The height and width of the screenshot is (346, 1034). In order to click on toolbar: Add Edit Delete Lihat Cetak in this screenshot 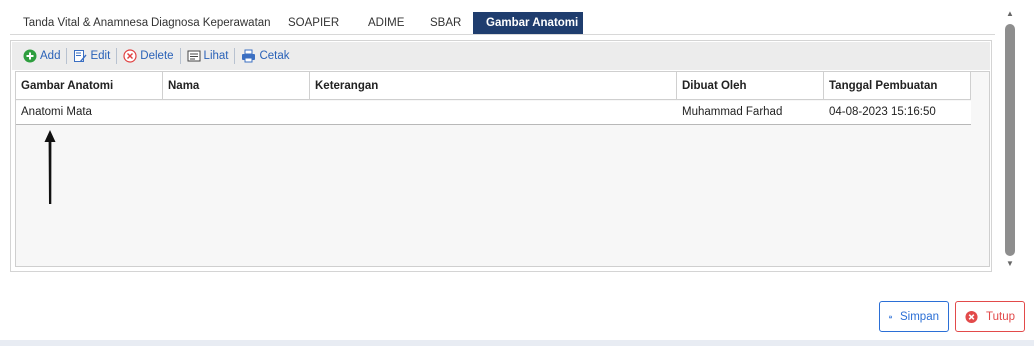, I will do `click(501, 56)`.